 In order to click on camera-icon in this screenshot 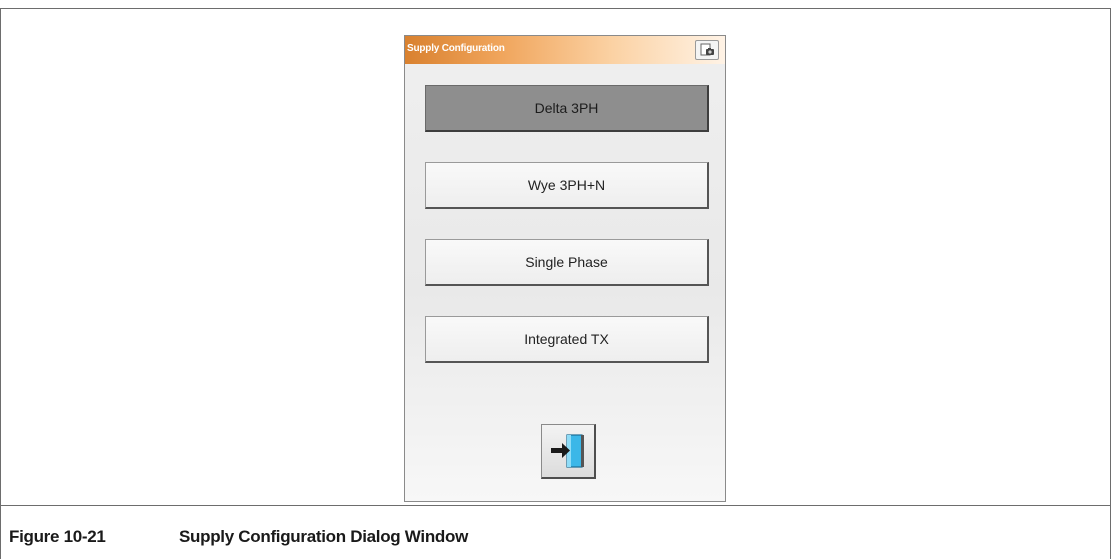, I will do `click(707, 49)`.